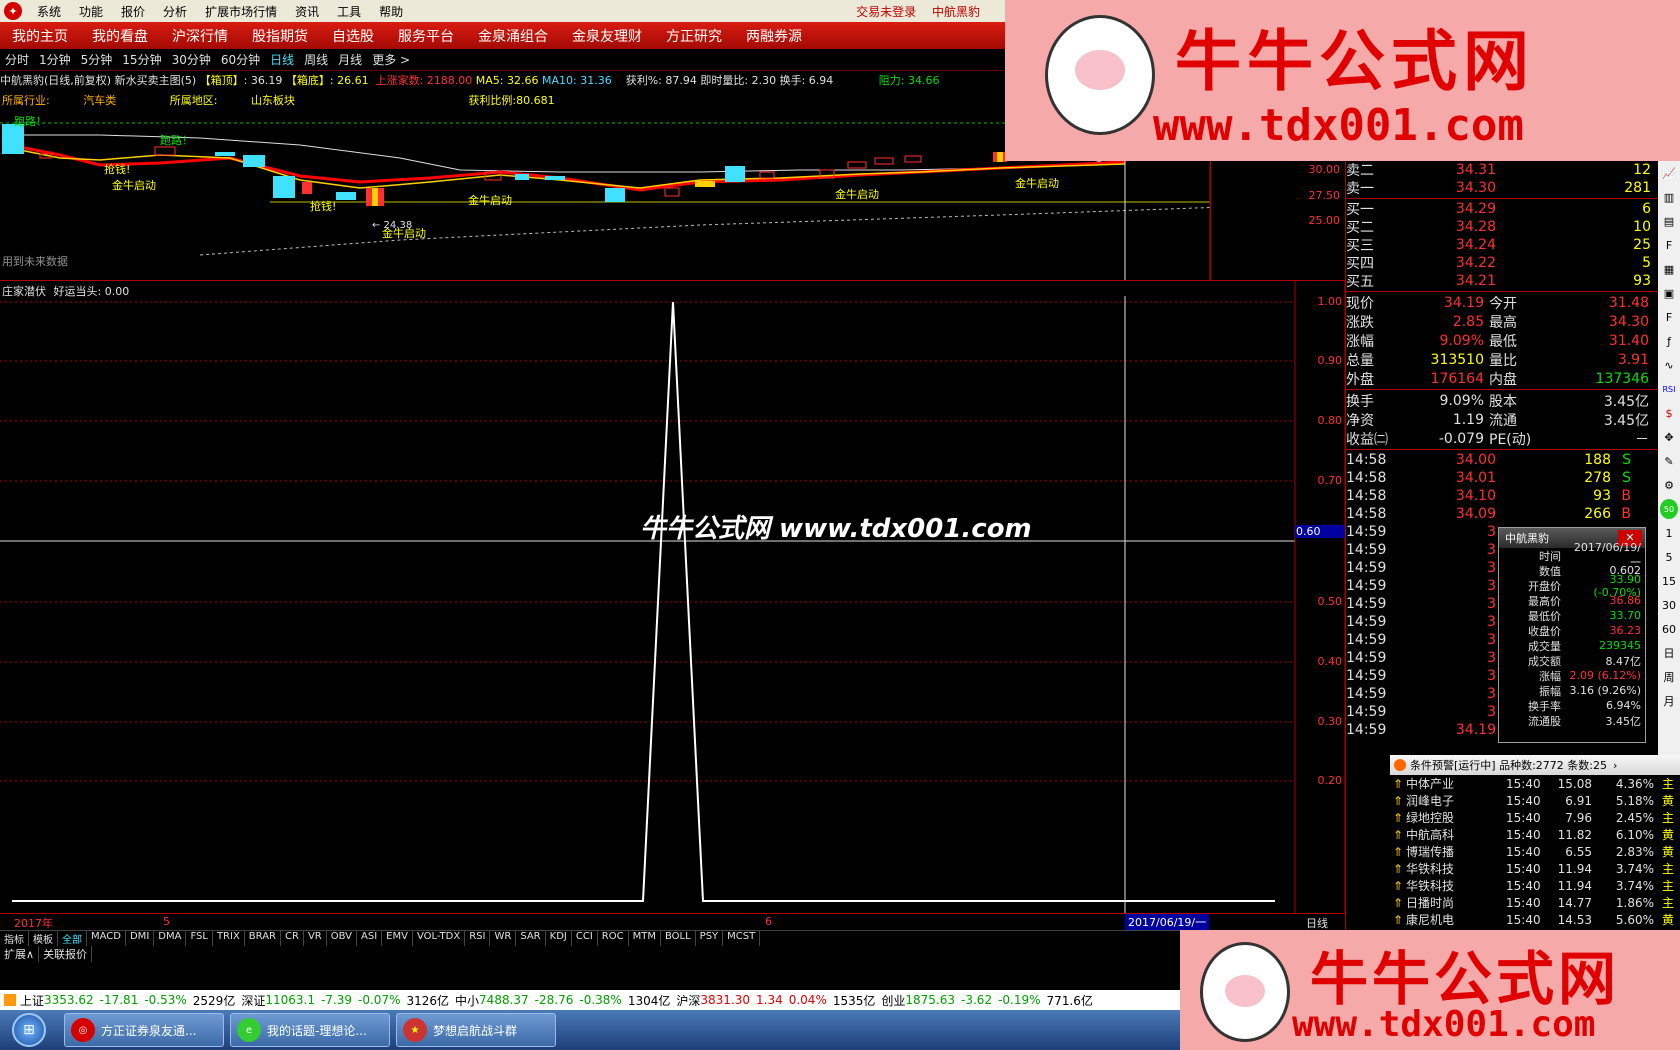 The width and height of the screenshot is (1680, 1050). Describe the element at coordinates (513, 36) in the screenshot. I see `nav-item: 金泉涌组合` at that location.